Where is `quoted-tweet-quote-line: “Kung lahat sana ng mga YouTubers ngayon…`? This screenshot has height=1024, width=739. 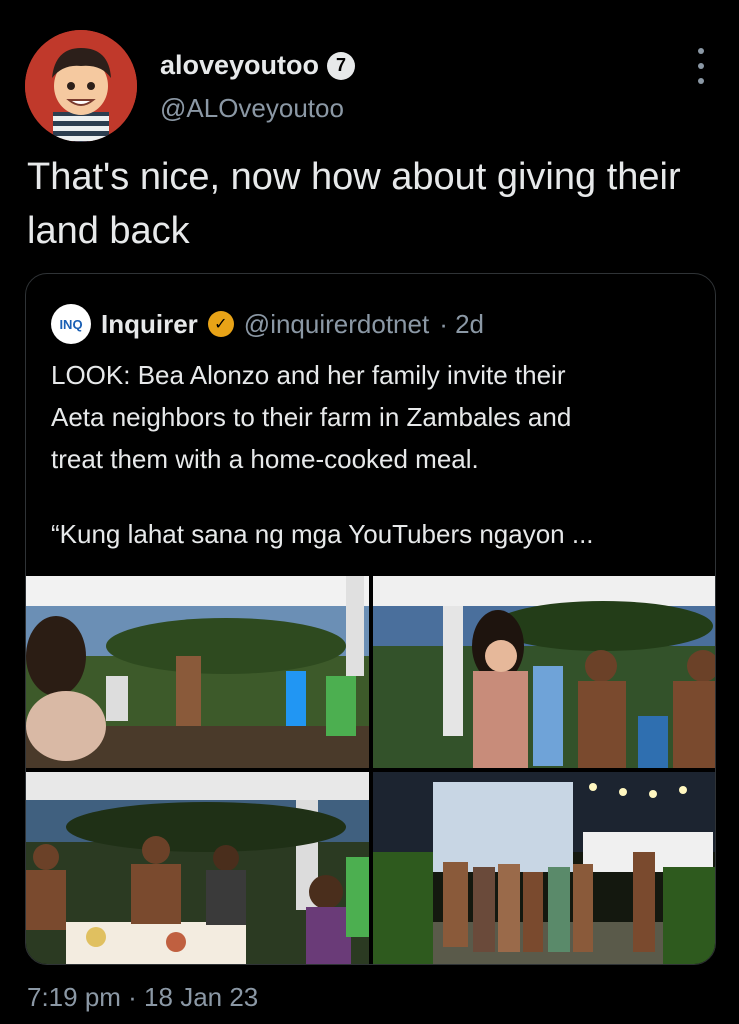 quoted-tweet-quote-line: “Kung lahat sana ng mga YouTubers ngayon… is located at coordinates (322, 534).